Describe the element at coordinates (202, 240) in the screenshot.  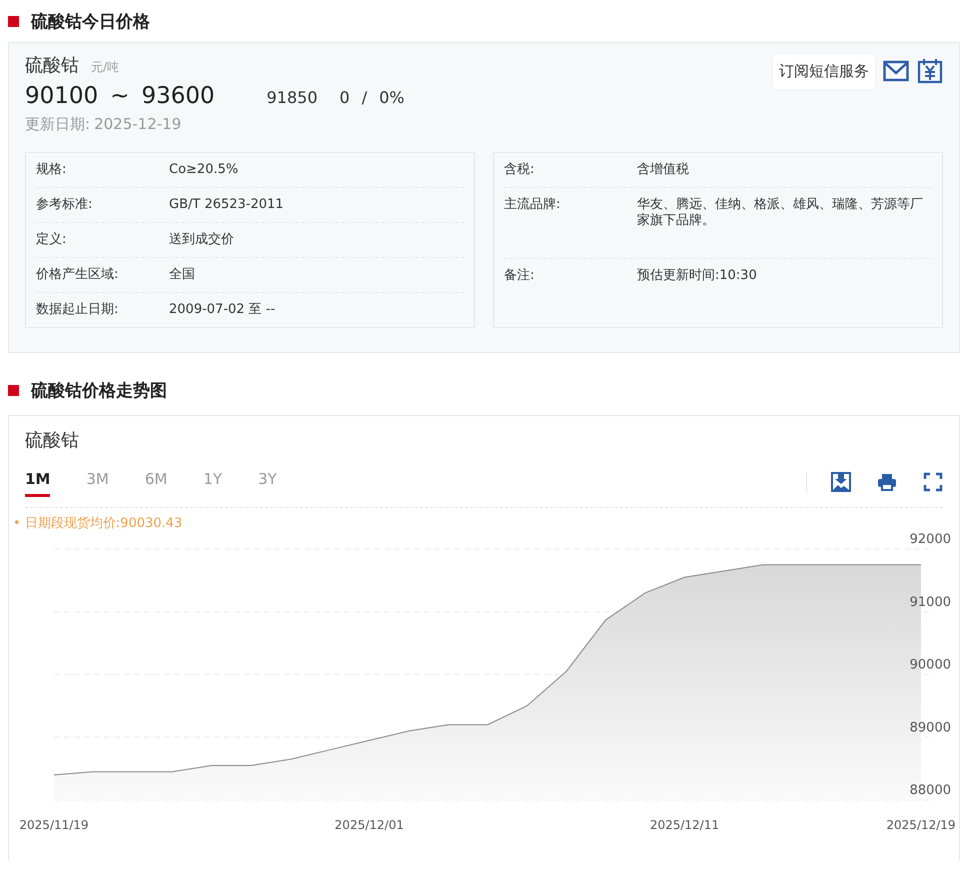
I see `detail-value: 送到成交价` at that location.